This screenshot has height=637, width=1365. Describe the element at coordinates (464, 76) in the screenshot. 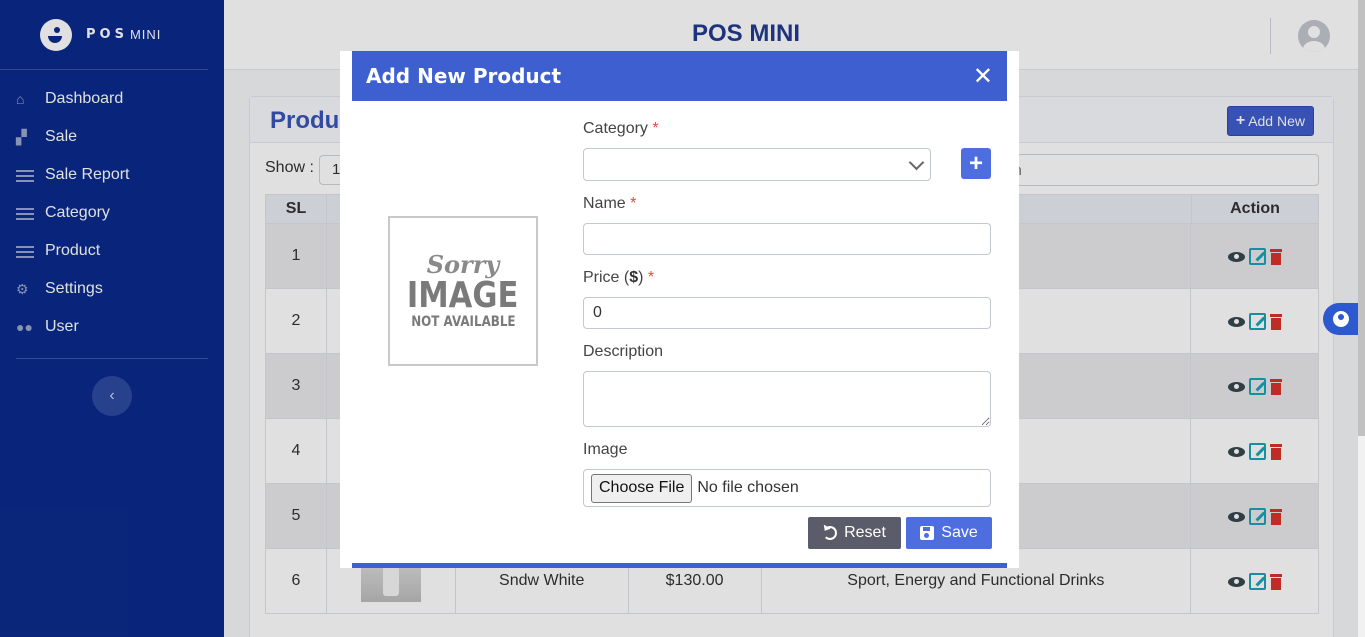

I see `modal-title: Add New Product` at that location.